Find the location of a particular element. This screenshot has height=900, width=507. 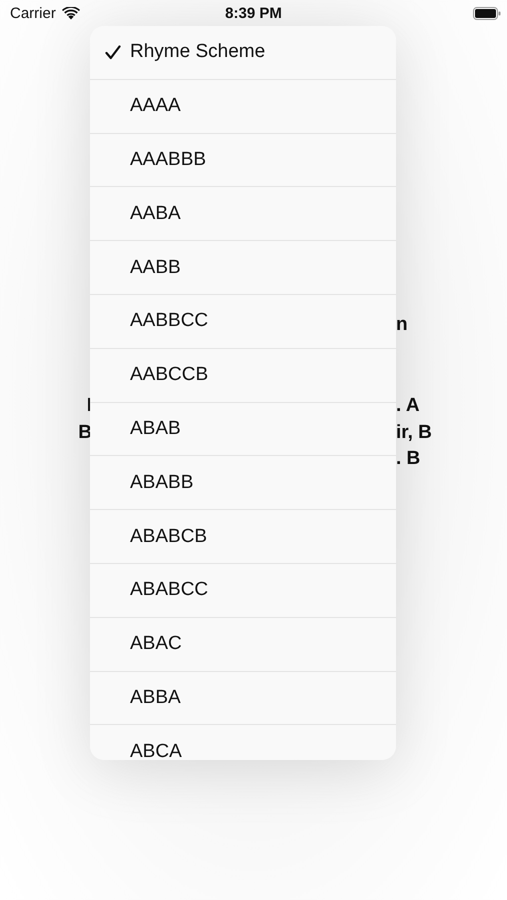

menu-item: ABAB is located at coordinates (243, 429).